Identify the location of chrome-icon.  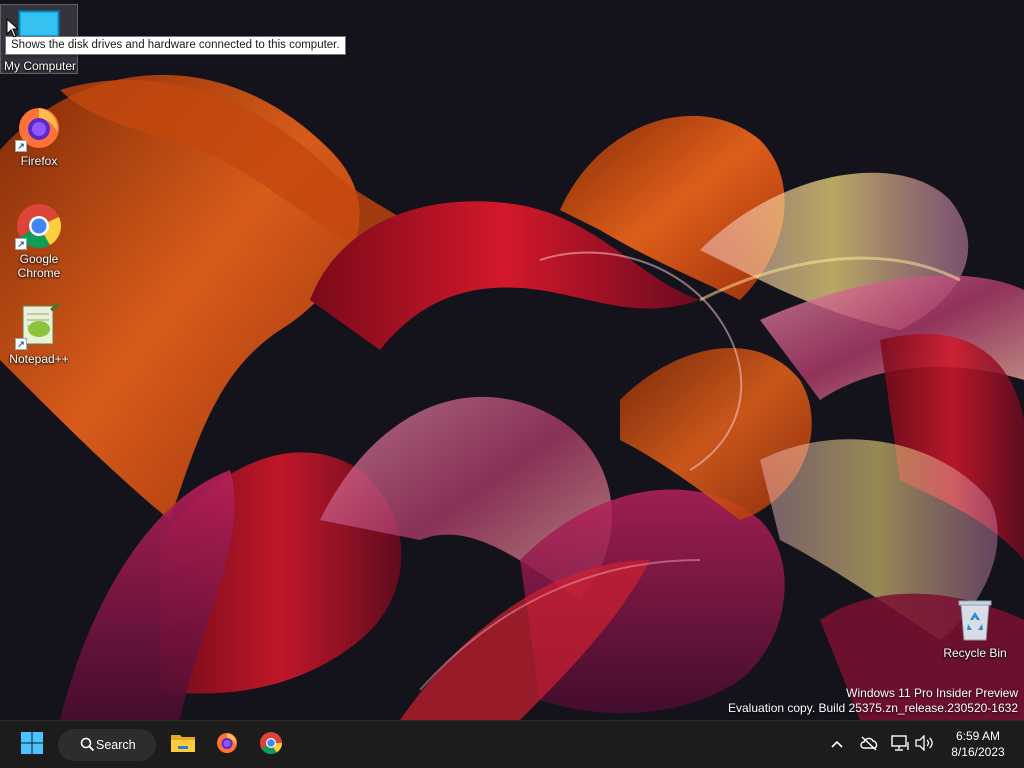
(271, 745).